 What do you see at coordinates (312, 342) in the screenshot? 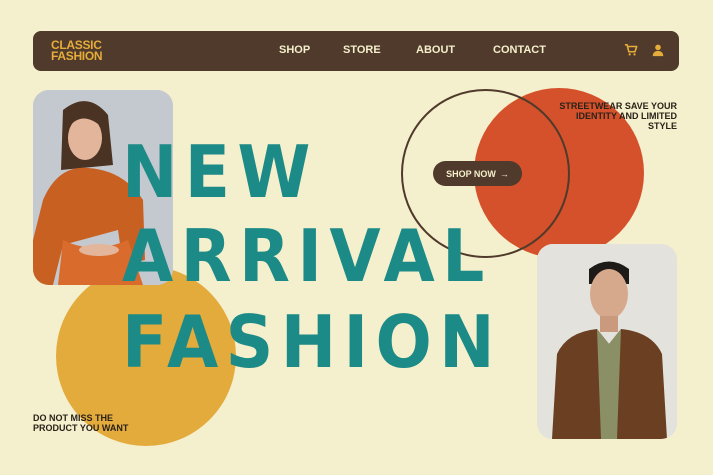
I see `headline-line-3: FASHION` at bounding box center [312, 342].